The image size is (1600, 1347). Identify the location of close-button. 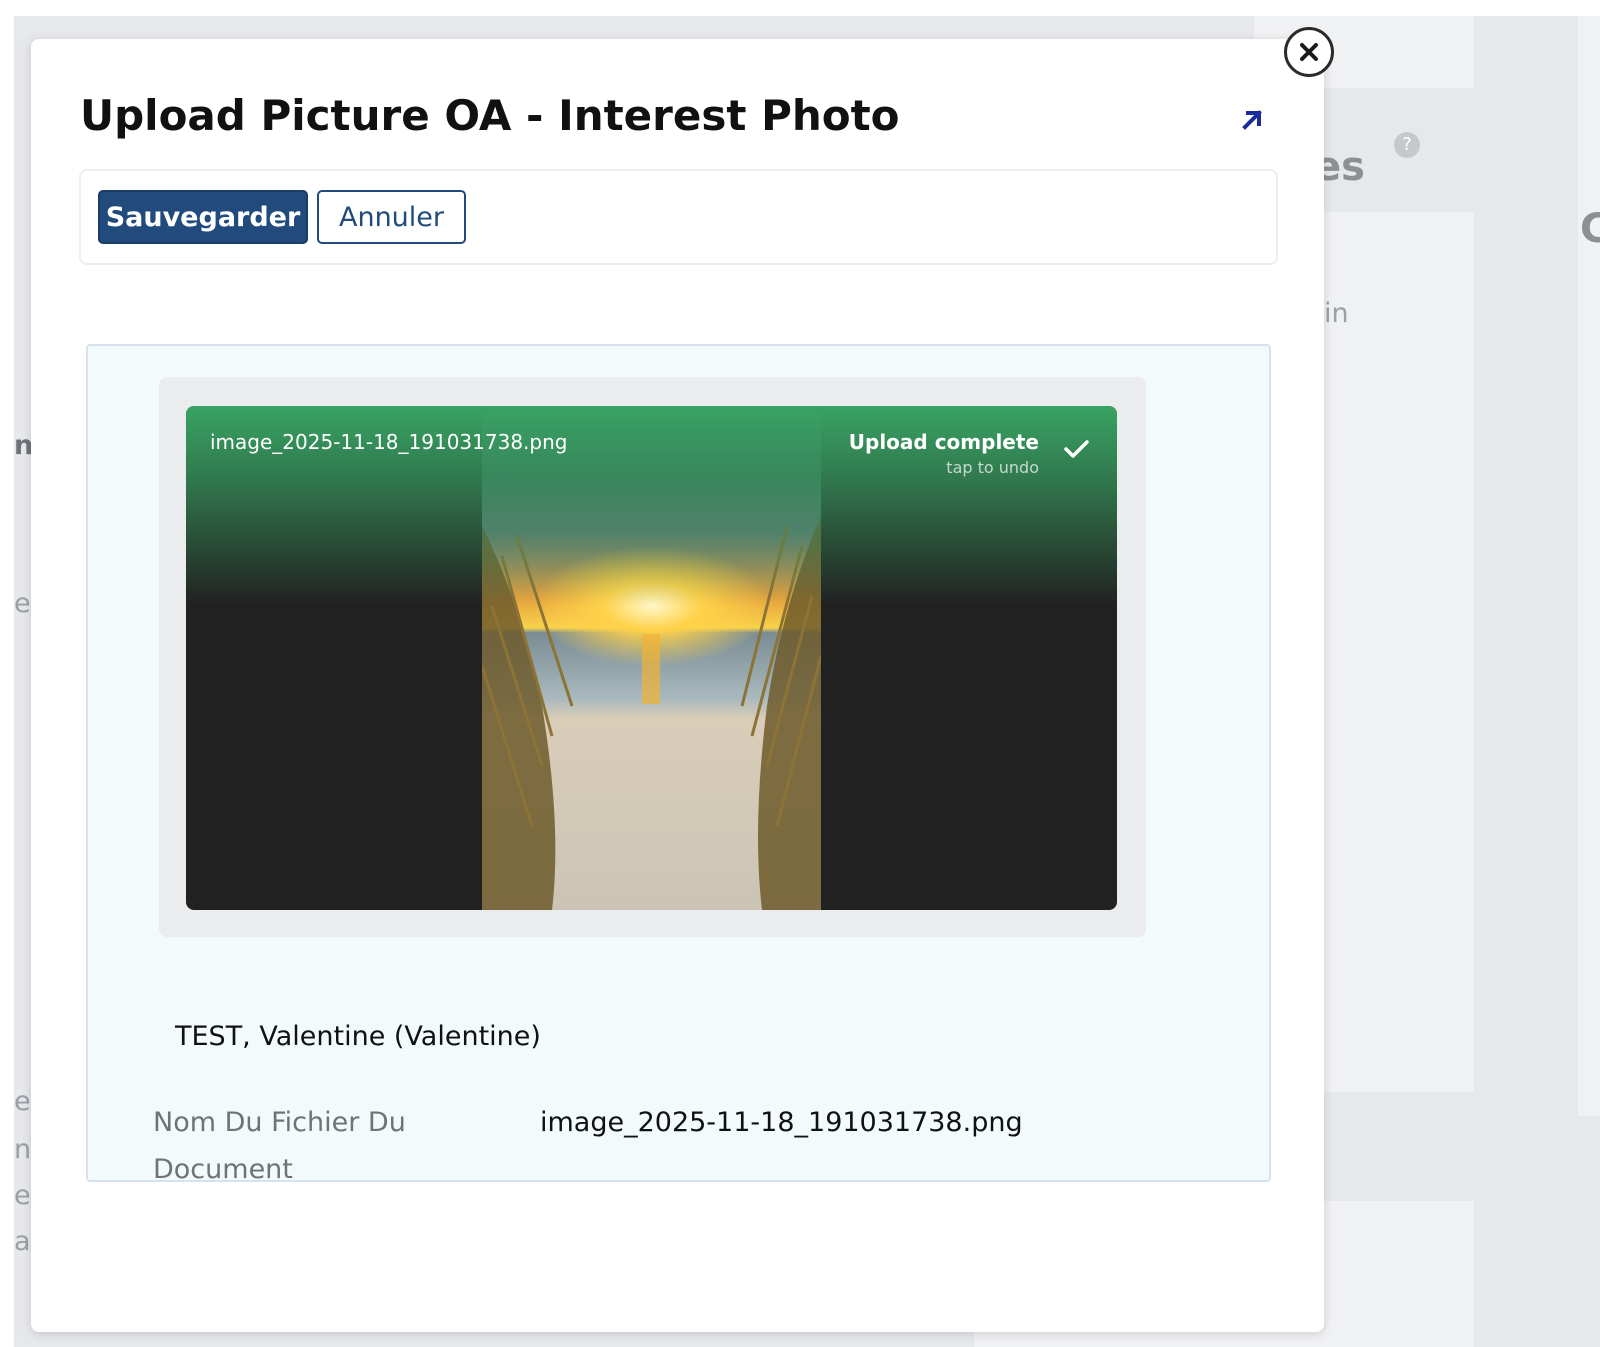
(1309, 52).